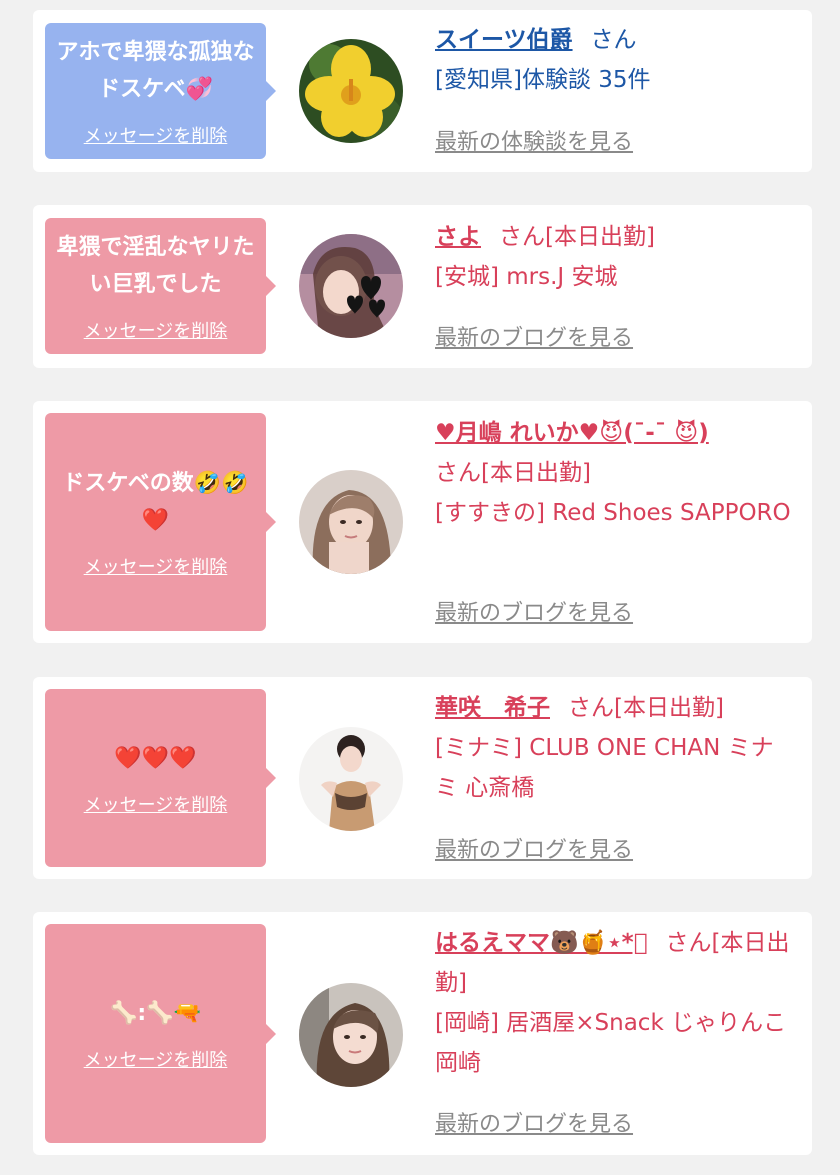 This screenshot has width=840, height=1175. I want to click on message-text: 🦴:🦴🔫, so click(155, 1013).